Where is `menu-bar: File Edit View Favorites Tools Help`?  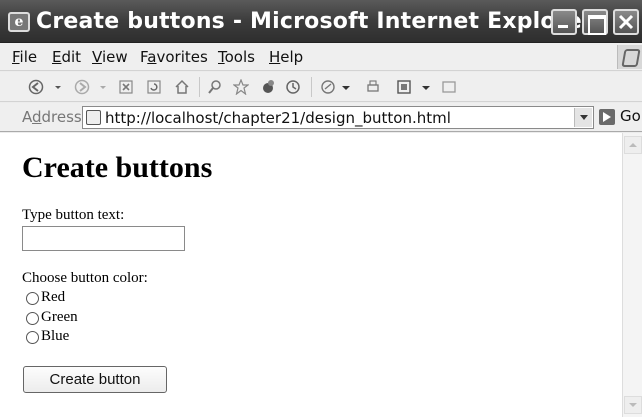 menu-bar: File Edit View Favorites Tools Help is located at coordinates (321, 57).